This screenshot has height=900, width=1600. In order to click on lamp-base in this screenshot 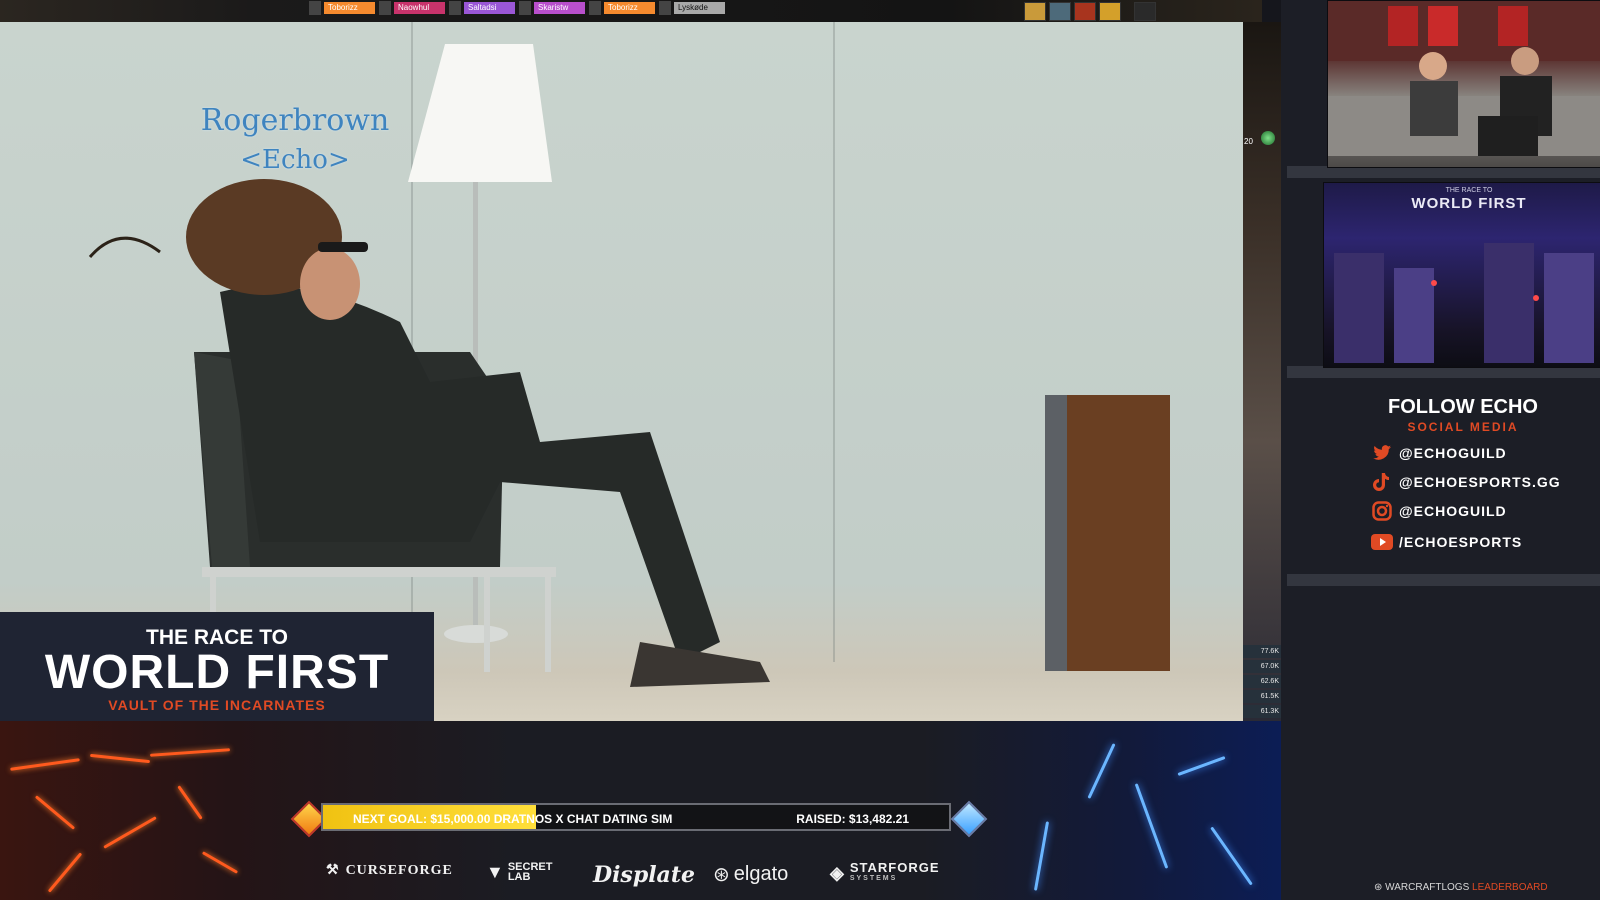, I will do `click(476, 634)`.